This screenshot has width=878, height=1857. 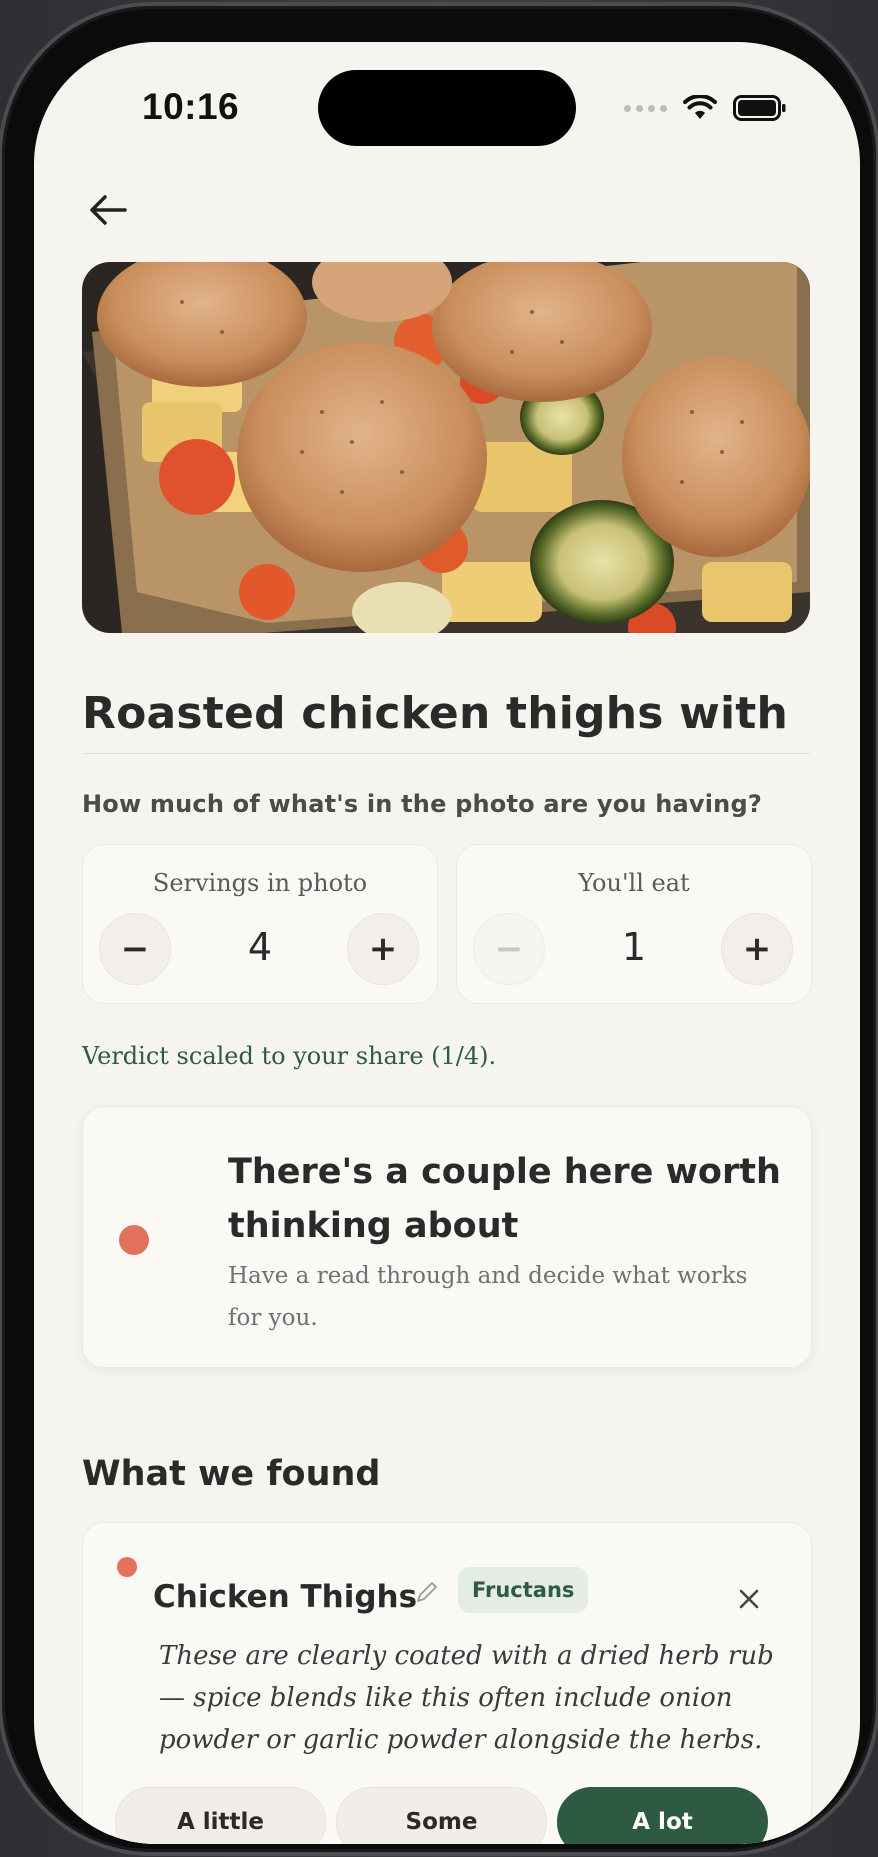 I want to click on verdict-scale-note: Verdict scaled to your share (1/4)., so click(x=289, y=1056).